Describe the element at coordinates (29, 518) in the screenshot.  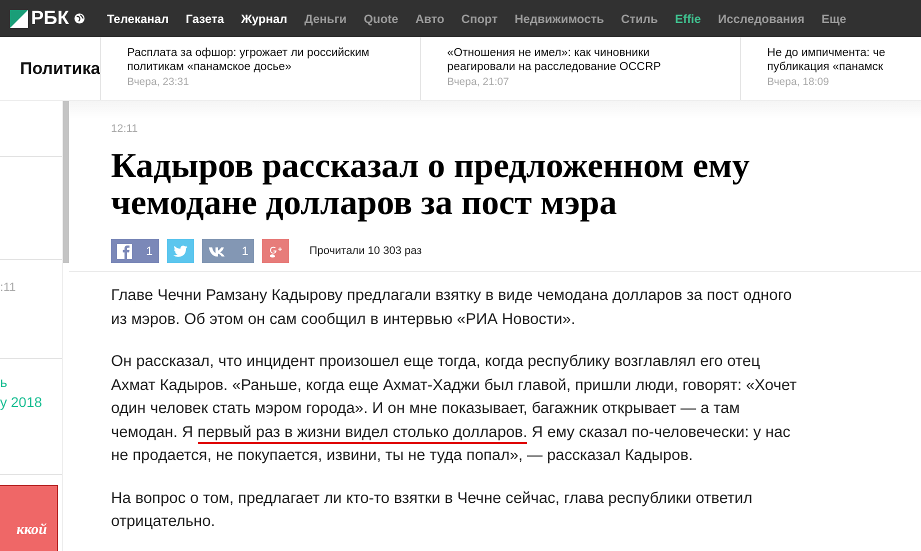
I see `ad-banner: ккой` at that location.